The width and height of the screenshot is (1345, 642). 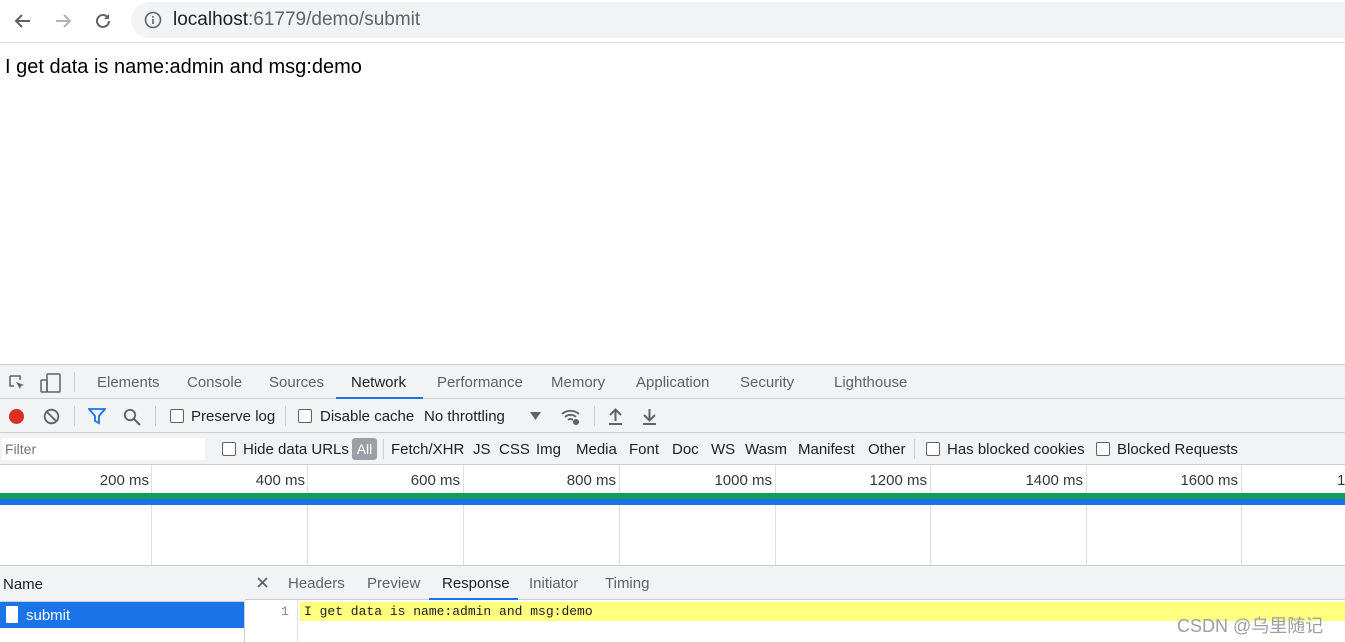 What do you see at coordinates (723, 449) in the screenshot?
I see `filter-type-ws: WS` at bounding box center [723, 449].